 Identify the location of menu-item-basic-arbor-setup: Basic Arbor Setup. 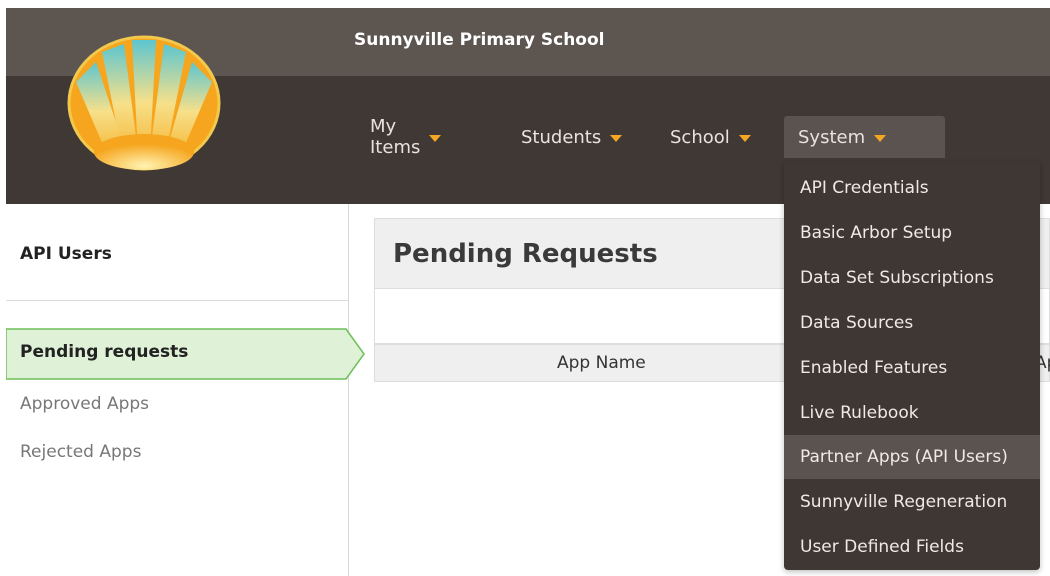
(912, 233).